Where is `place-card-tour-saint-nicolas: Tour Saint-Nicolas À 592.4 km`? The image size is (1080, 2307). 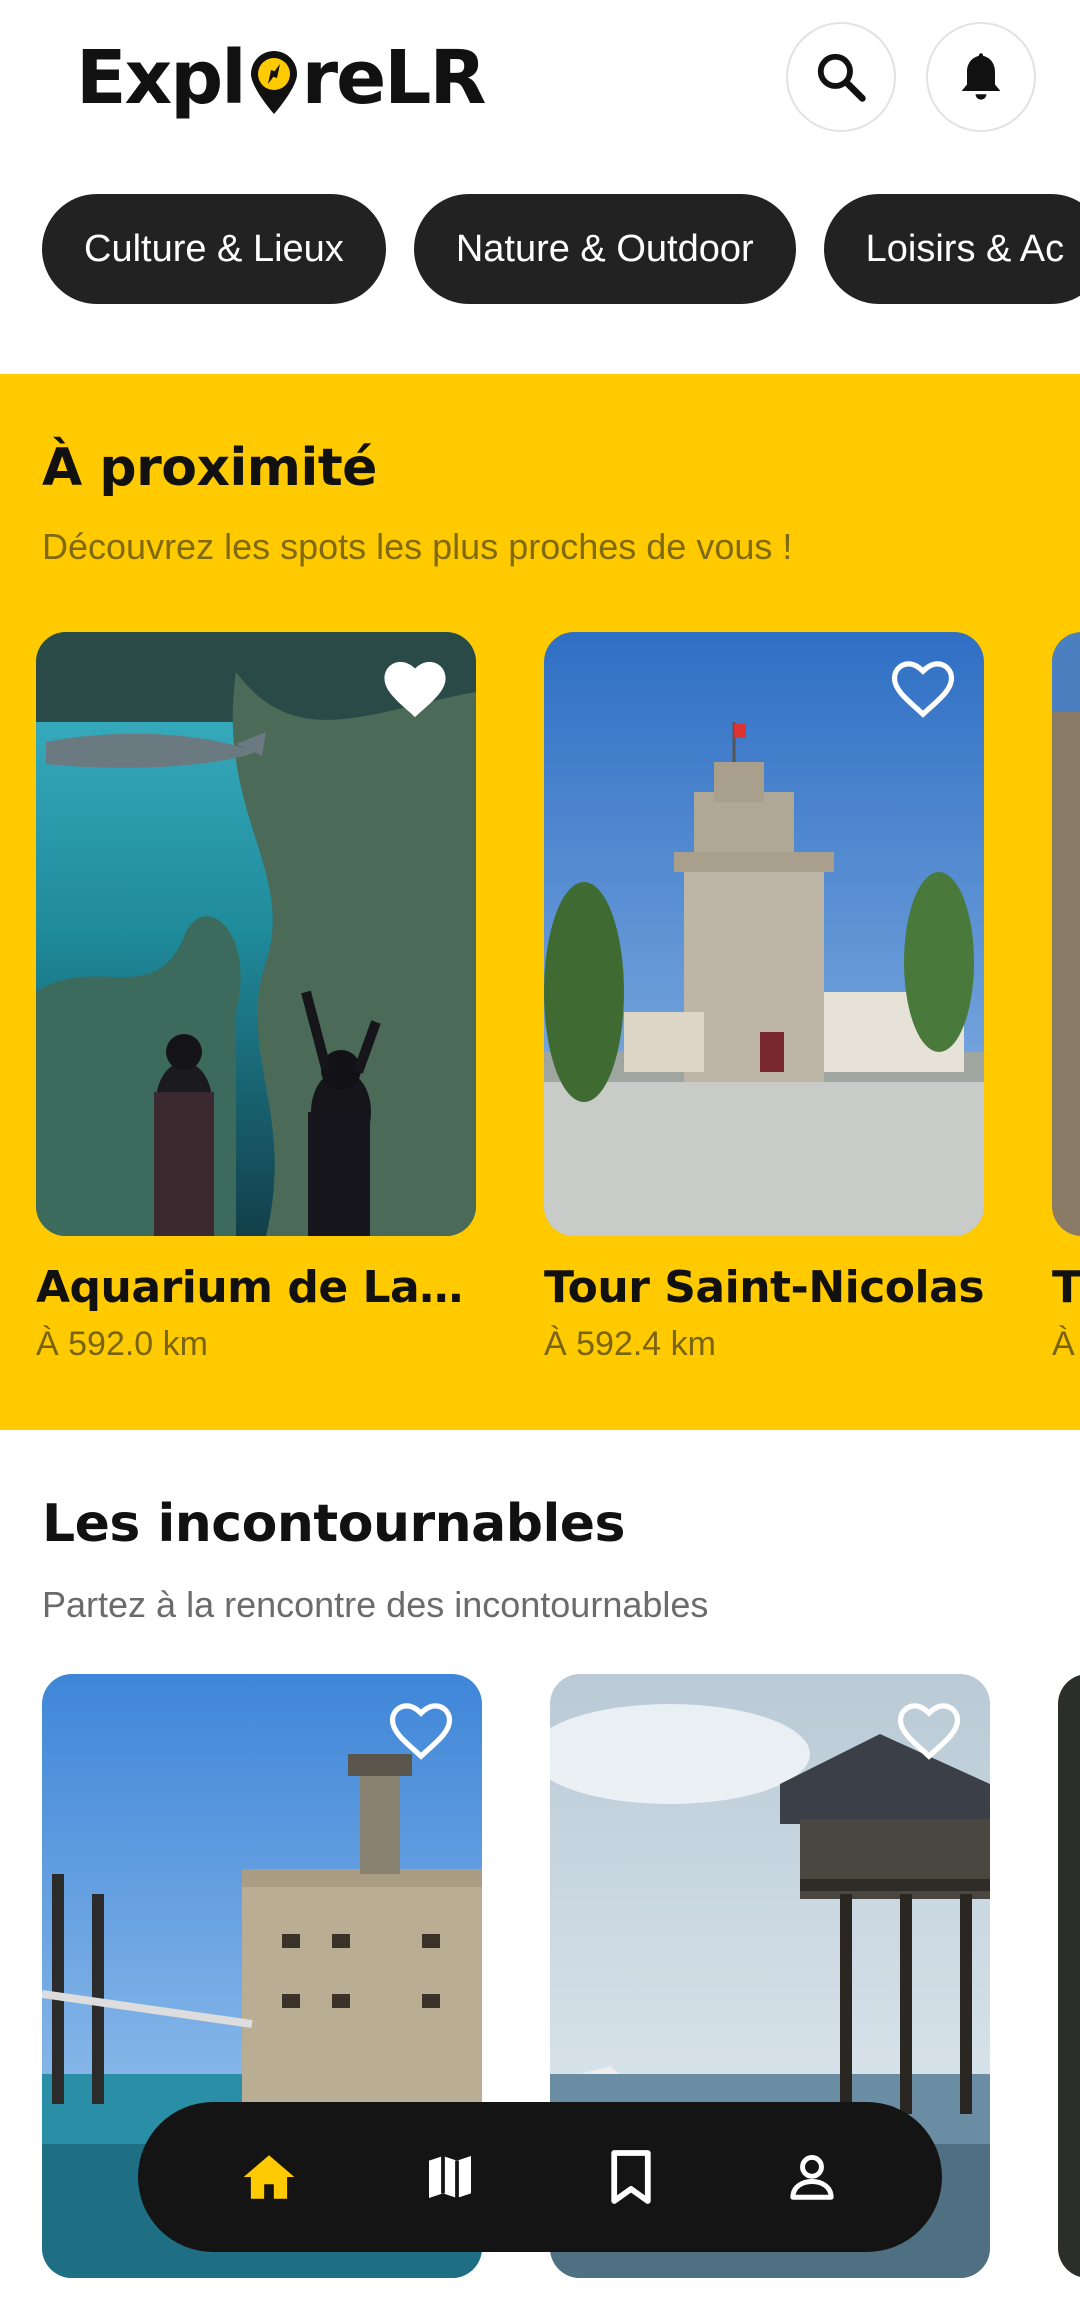
place-card-tour-saint-nicolas: Tour Saint-Nicolas À 592.4 km is located at coordinates (764, 998).